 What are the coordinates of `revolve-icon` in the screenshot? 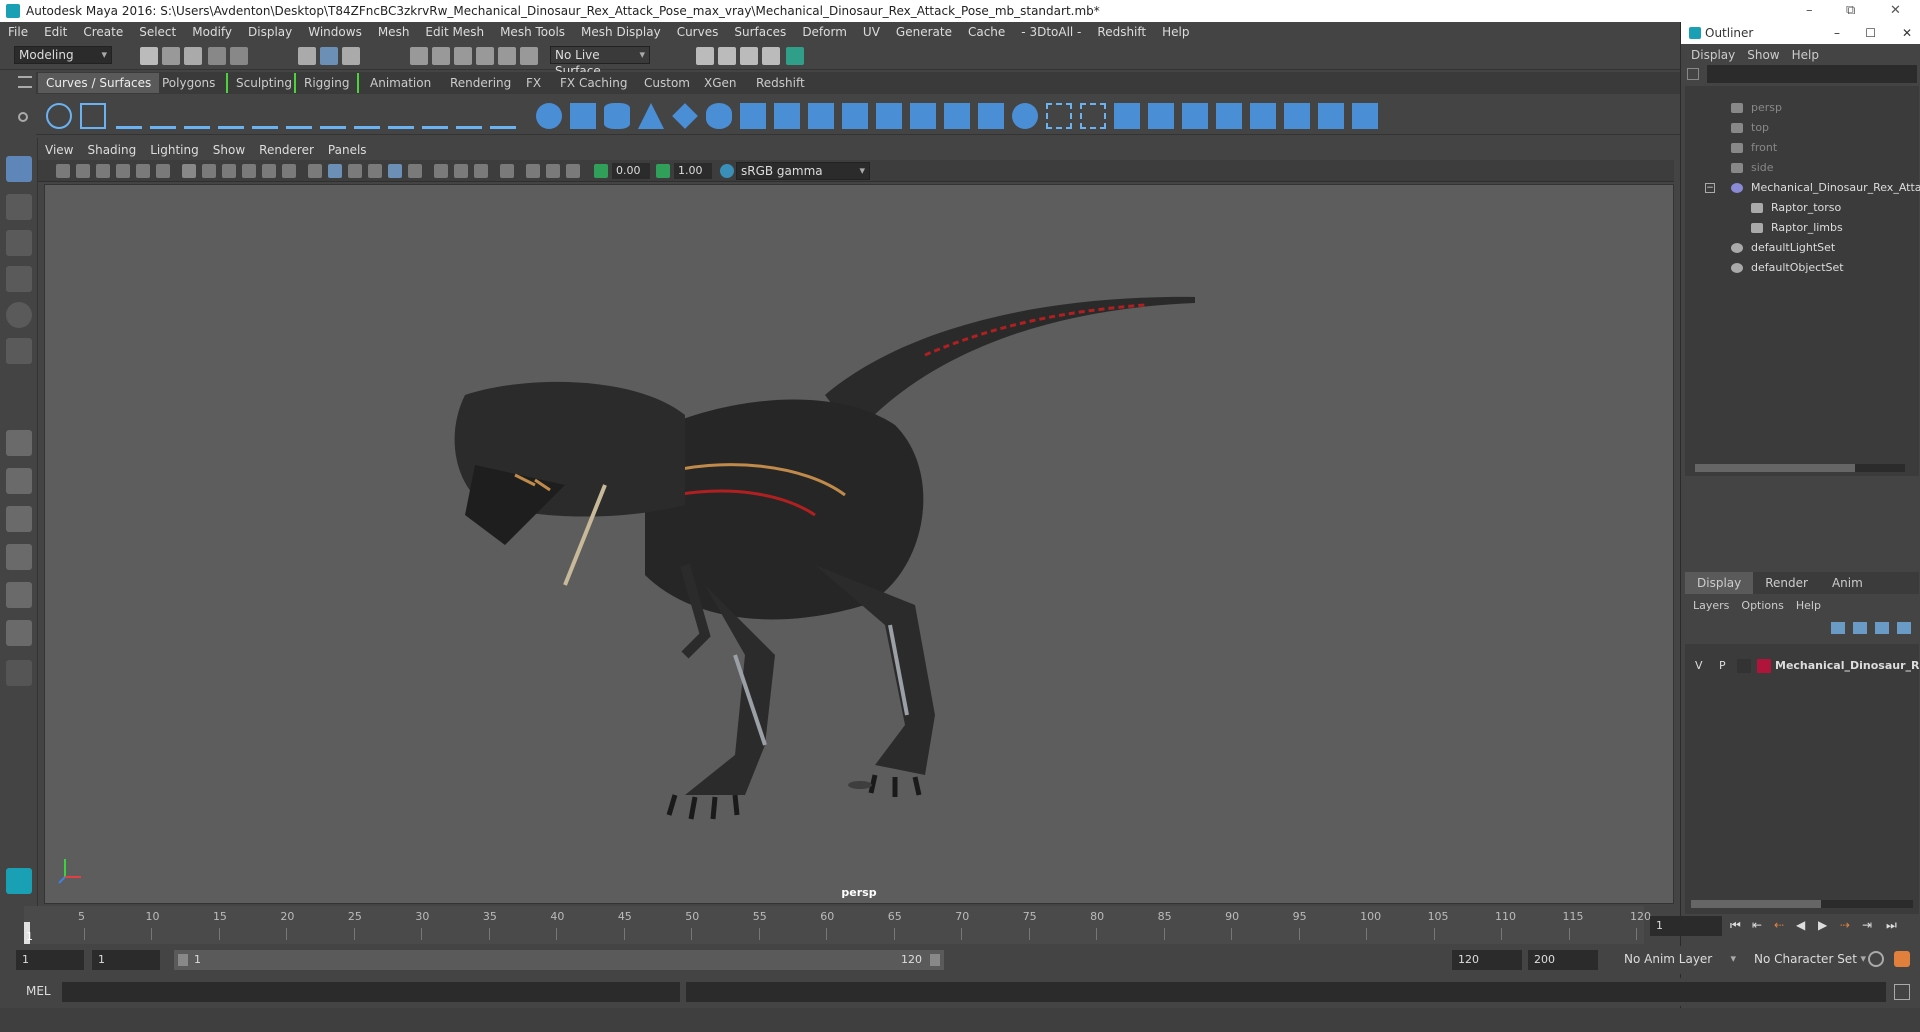 It's located at (753, 116).